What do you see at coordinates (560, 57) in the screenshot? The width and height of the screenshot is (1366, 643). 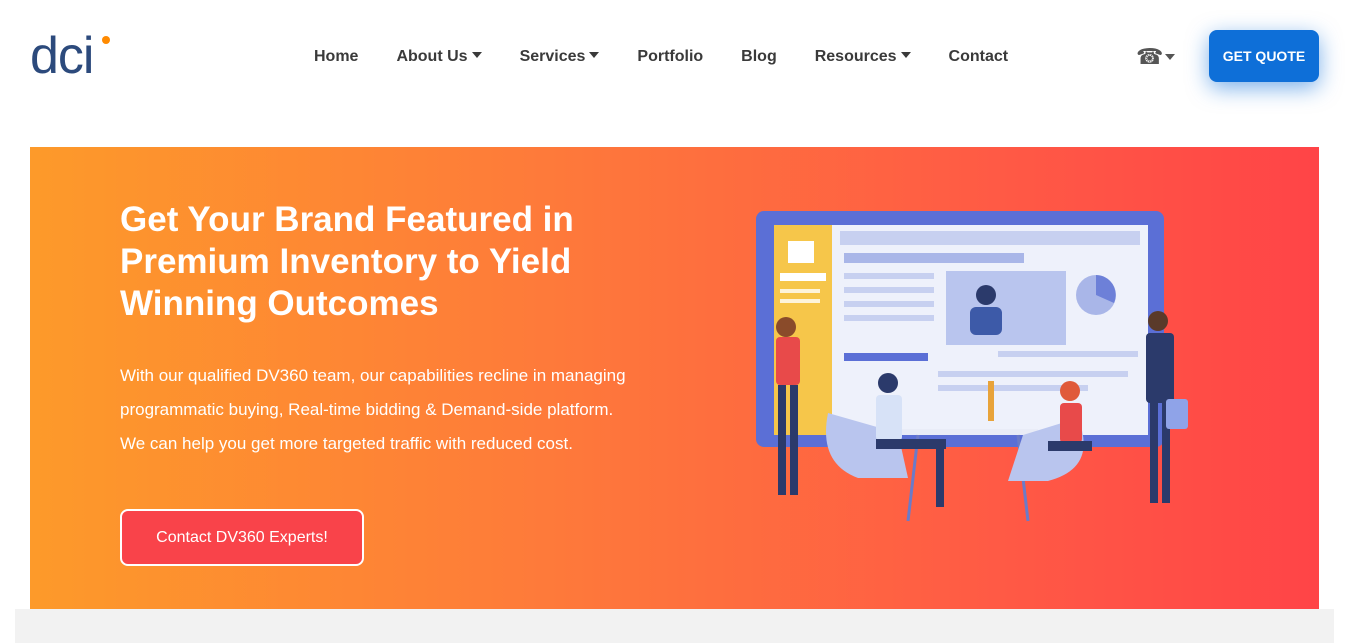 I see `nav-services: Services` at bounding box center [560, 57].